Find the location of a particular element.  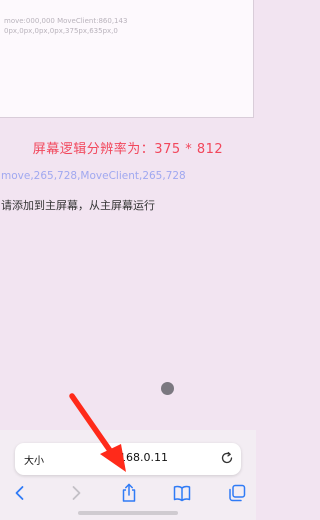

debug-coordinates-line: move:000,000 MoveClient:860,143 is located at coordinates (66, 21).